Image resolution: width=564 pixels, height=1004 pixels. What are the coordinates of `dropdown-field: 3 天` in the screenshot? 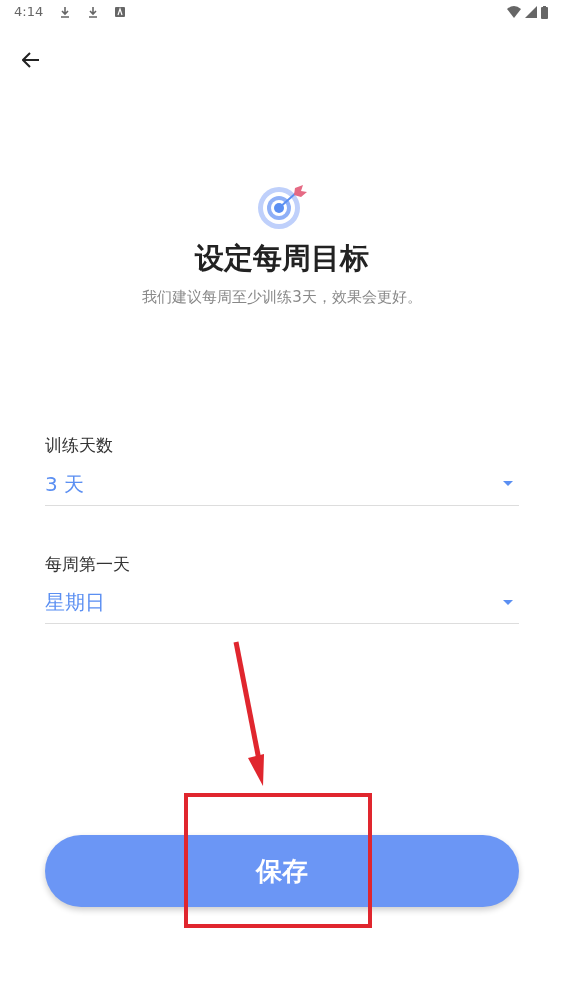 It's located at (282, 483).